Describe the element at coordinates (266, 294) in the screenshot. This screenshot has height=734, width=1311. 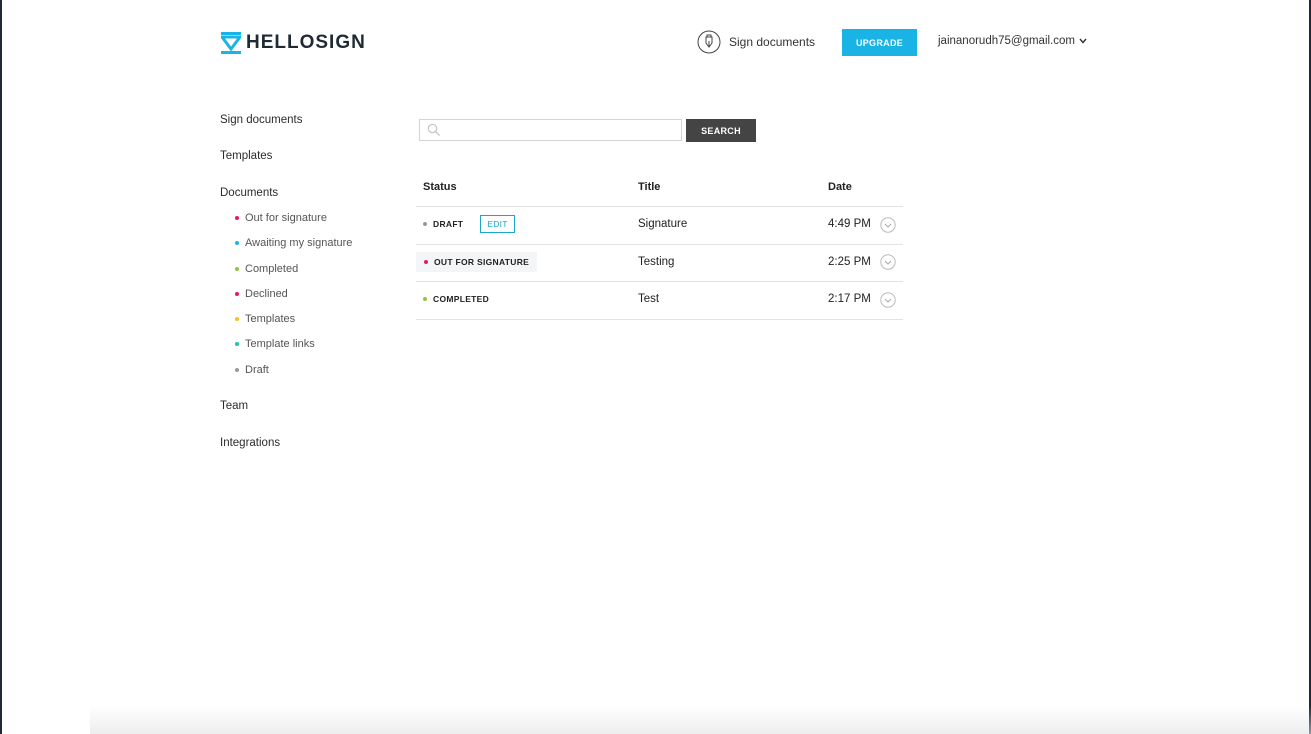
I see `sidebar-subitem-label: Declined` at that location.